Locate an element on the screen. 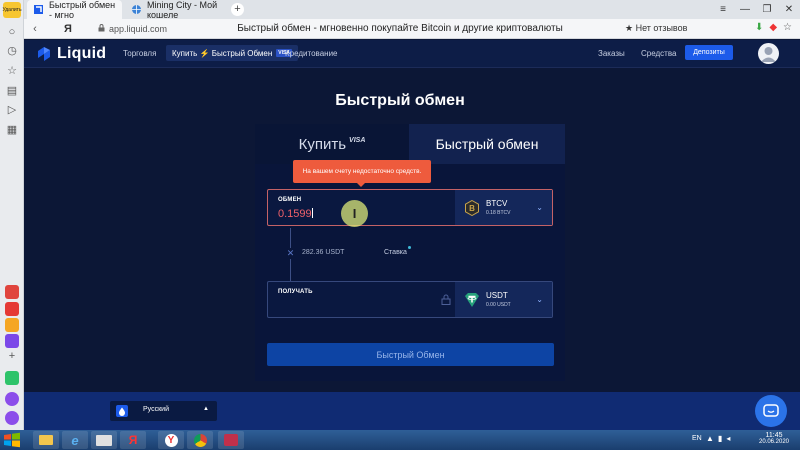 This screenshot has width=800, height=450. browser-sidebar: Удалить ○ ◷ ☆ ▤ ▷ ▦ + is located at coordinates (12, 215).